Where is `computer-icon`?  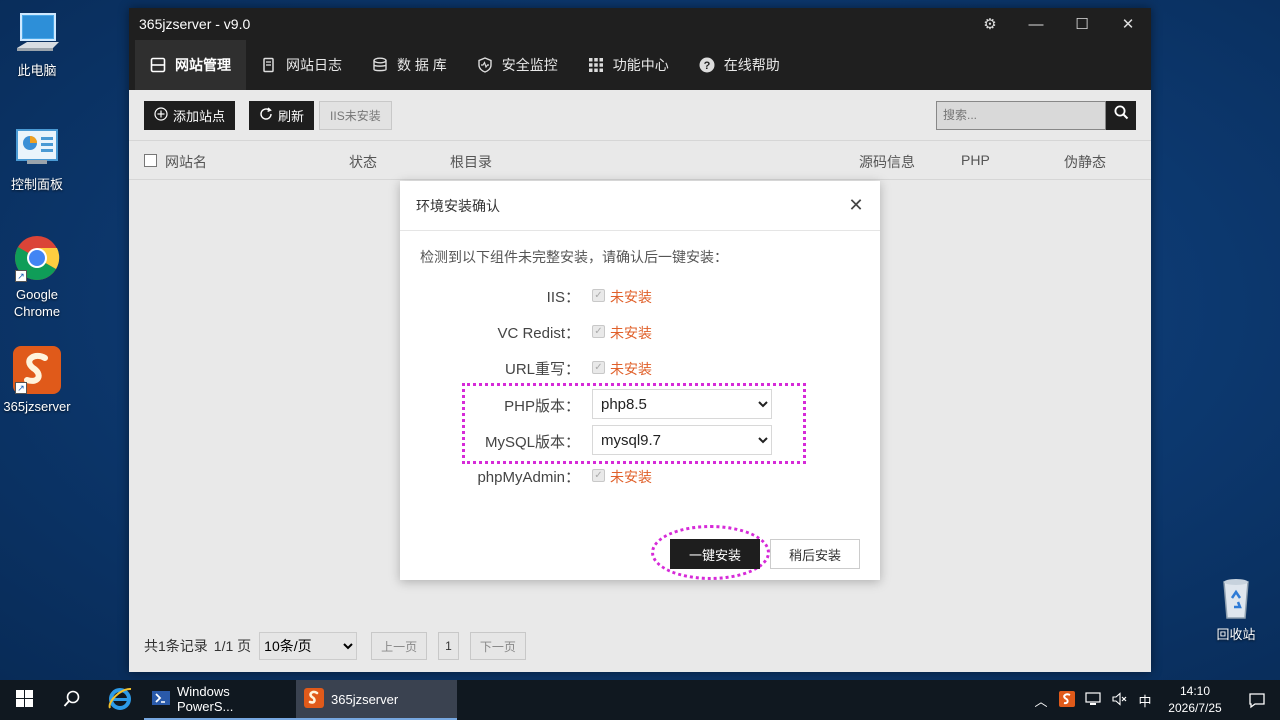 computer-icon is located at coordinates (37, 34).